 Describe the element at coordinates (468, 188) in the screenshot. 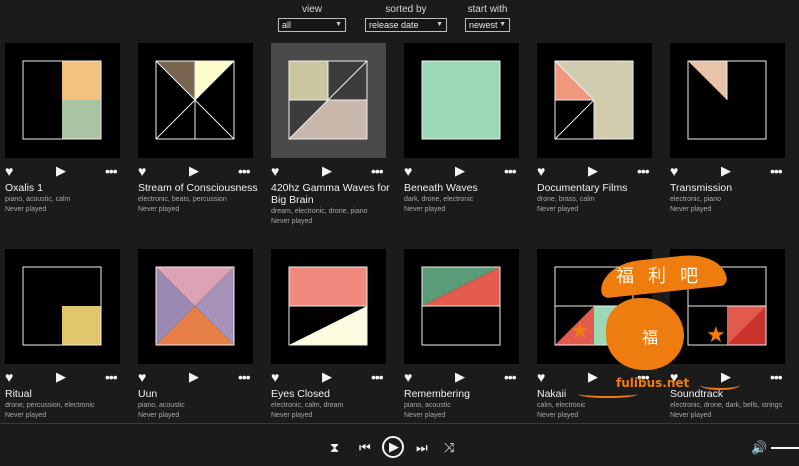

I see `album-title: Beneath Waves` at that location.